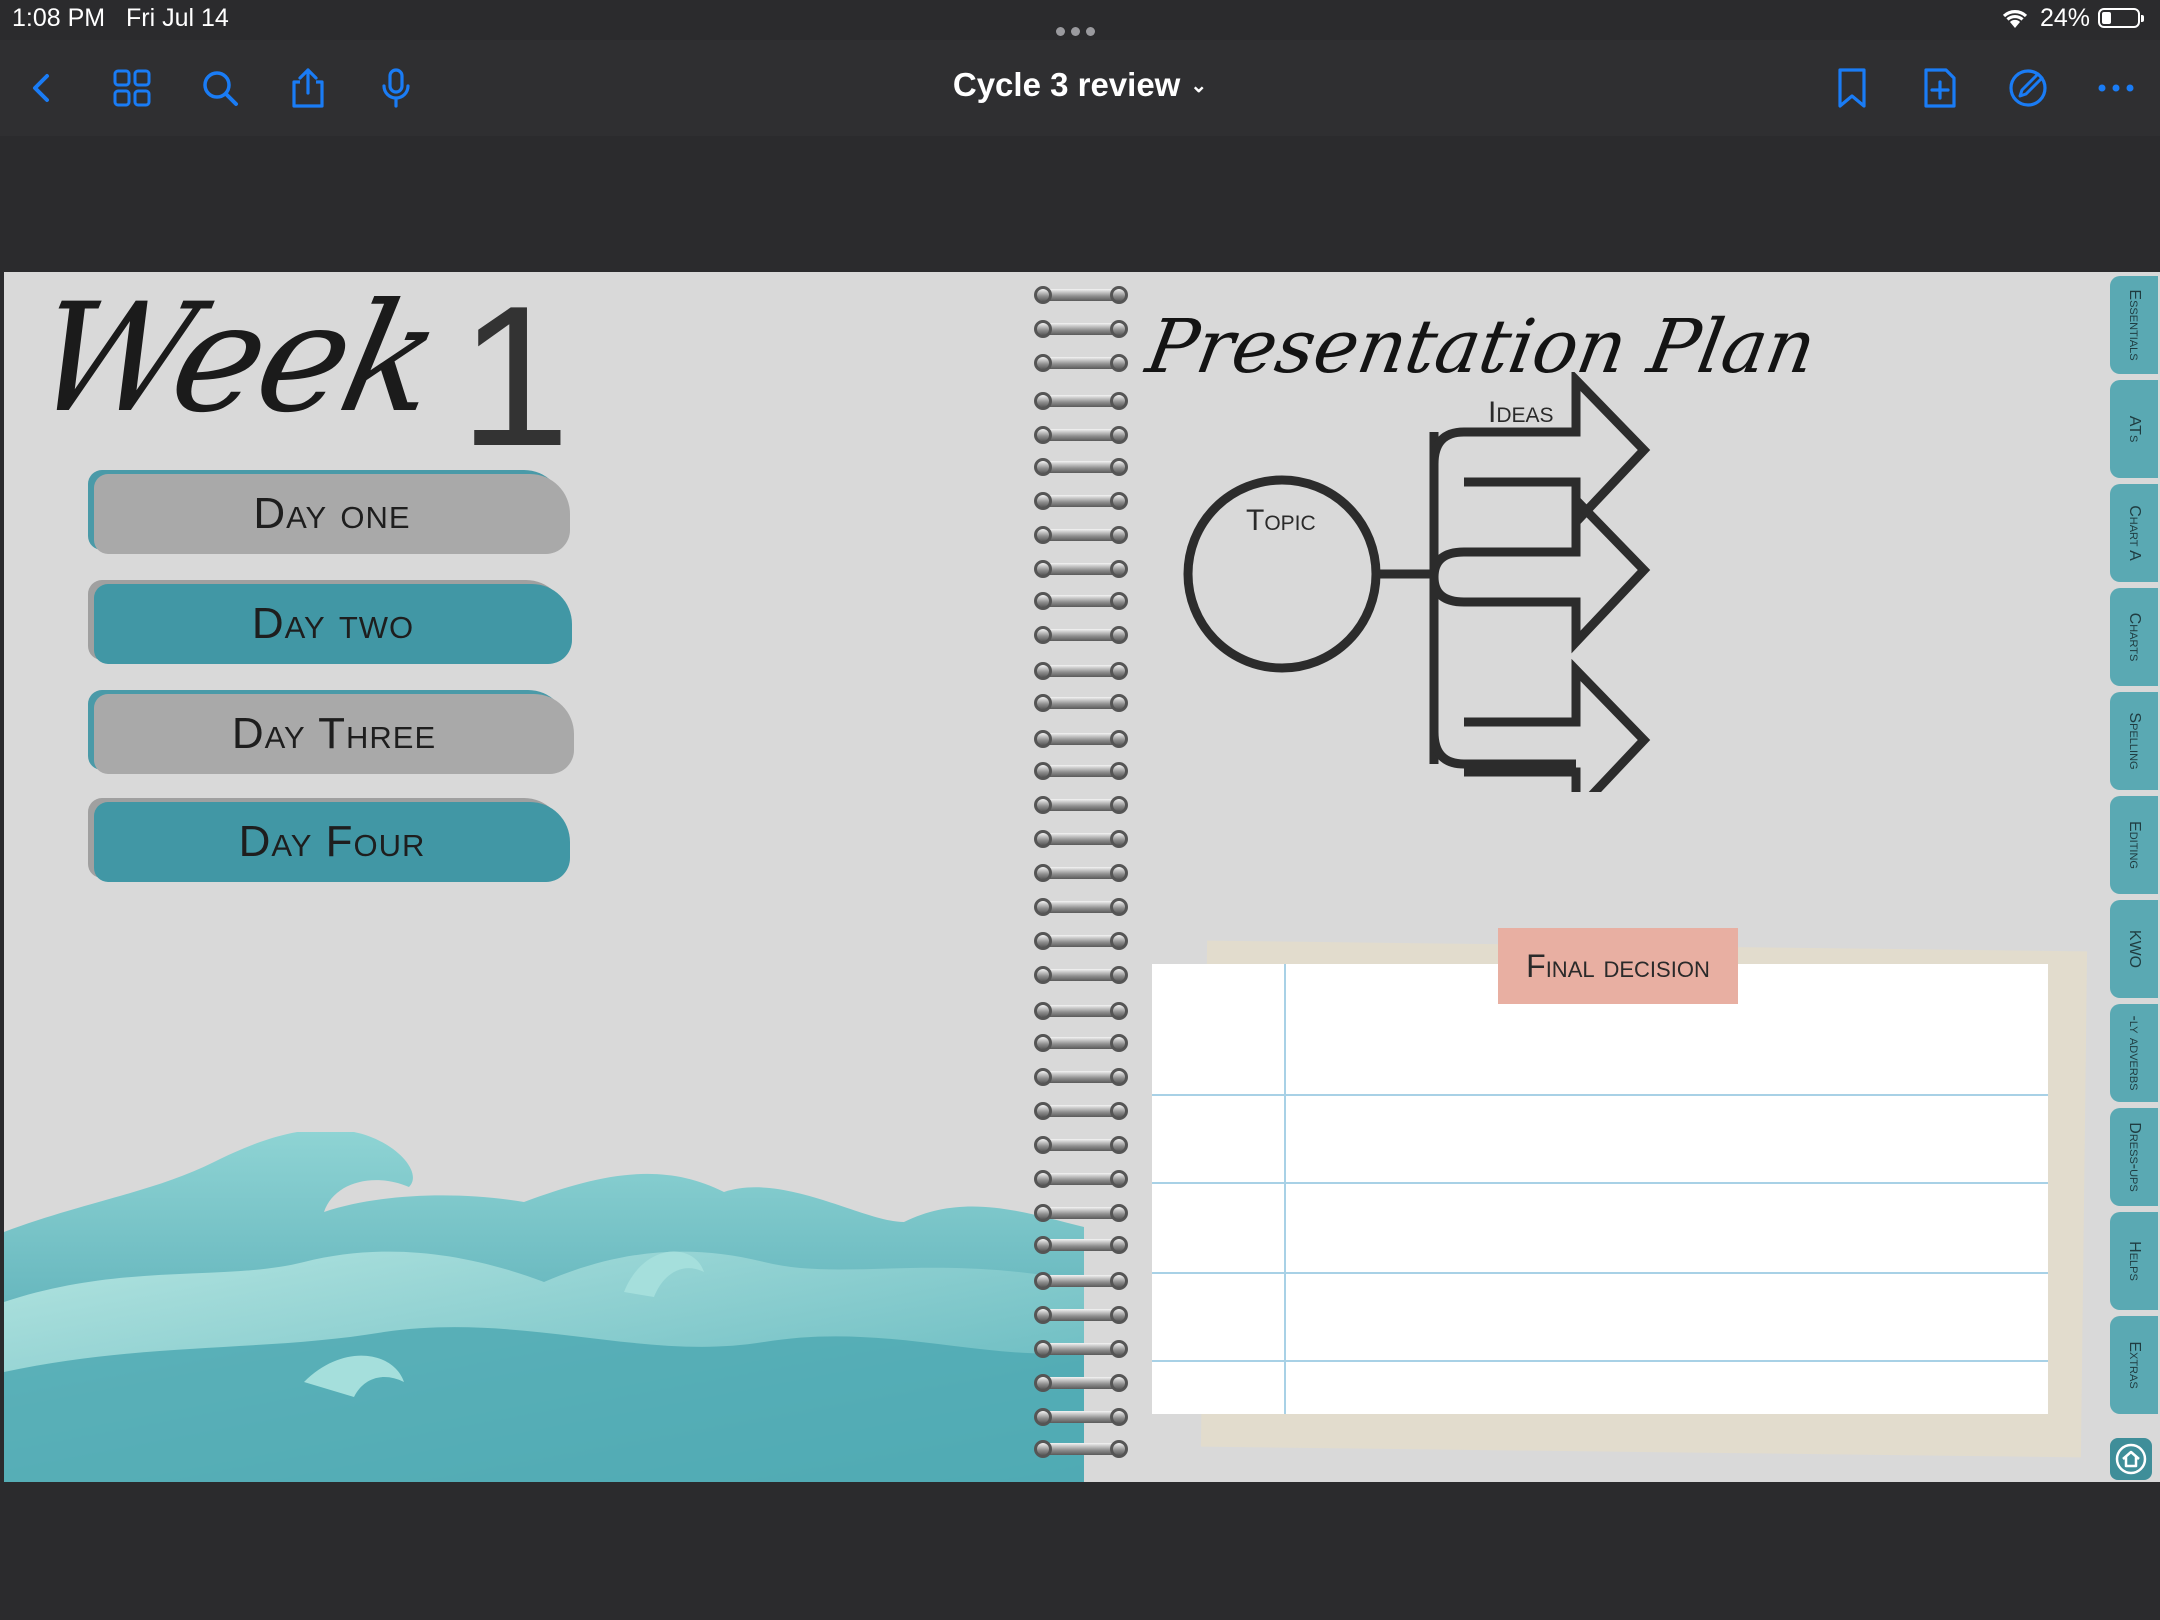 This screenshot has height=1620, width=2160. Describe the element at coordinates (2116, 88) in the screenshot. I see `more-icon` at that location.